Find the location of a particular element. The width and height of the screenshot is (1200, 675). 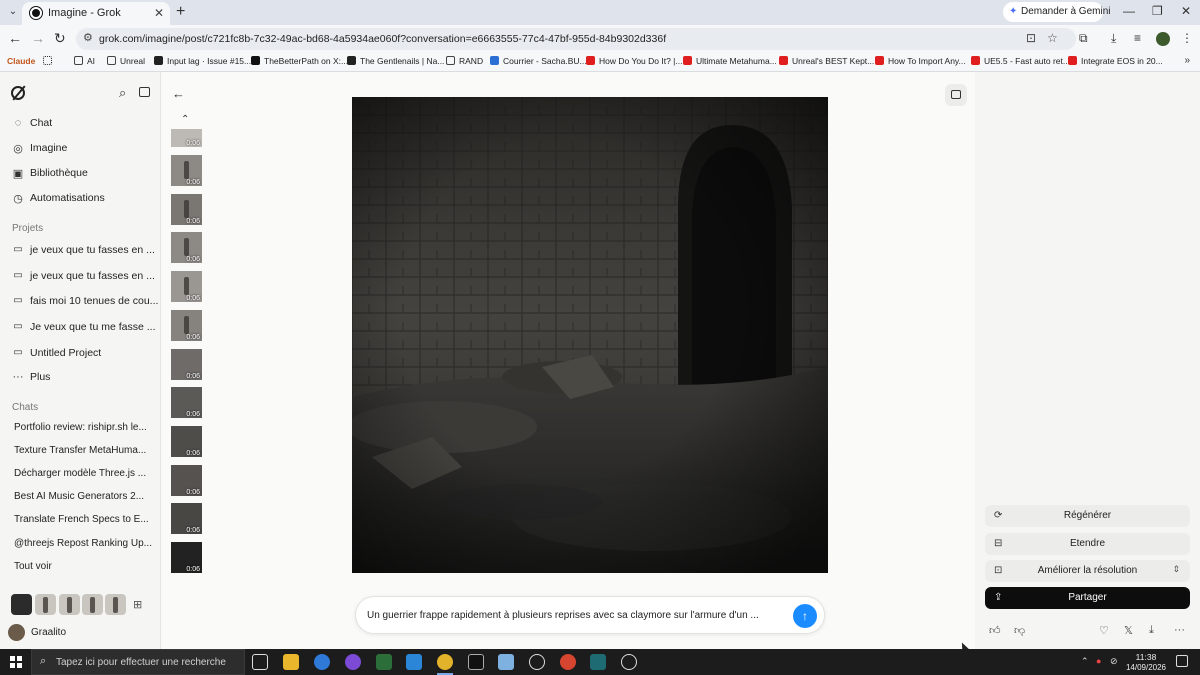

bookmark-claude: Claude is located at coordinates (21, 61).